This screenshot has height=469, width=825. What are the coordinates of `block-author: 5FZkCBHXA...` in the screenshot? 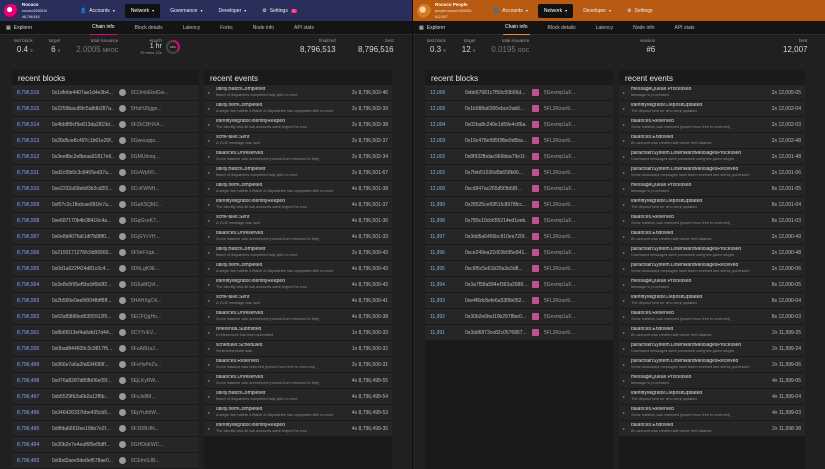 It's located at (151, 125).